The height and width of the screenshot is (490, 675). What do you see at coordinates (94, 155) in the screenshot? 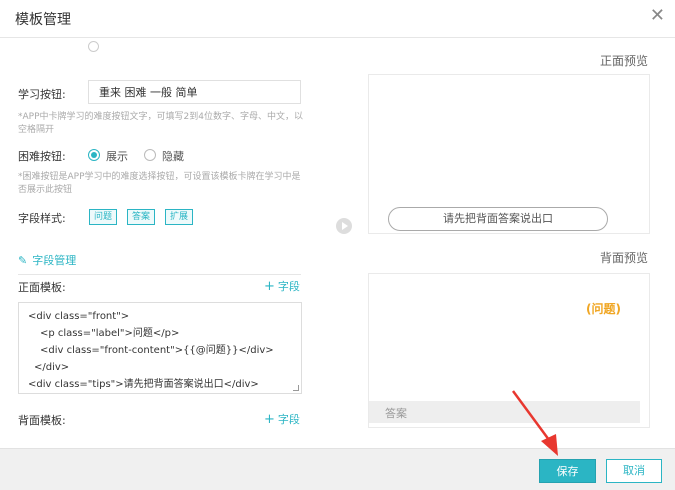
I see `radio-show` at bounding box center [94, 155].